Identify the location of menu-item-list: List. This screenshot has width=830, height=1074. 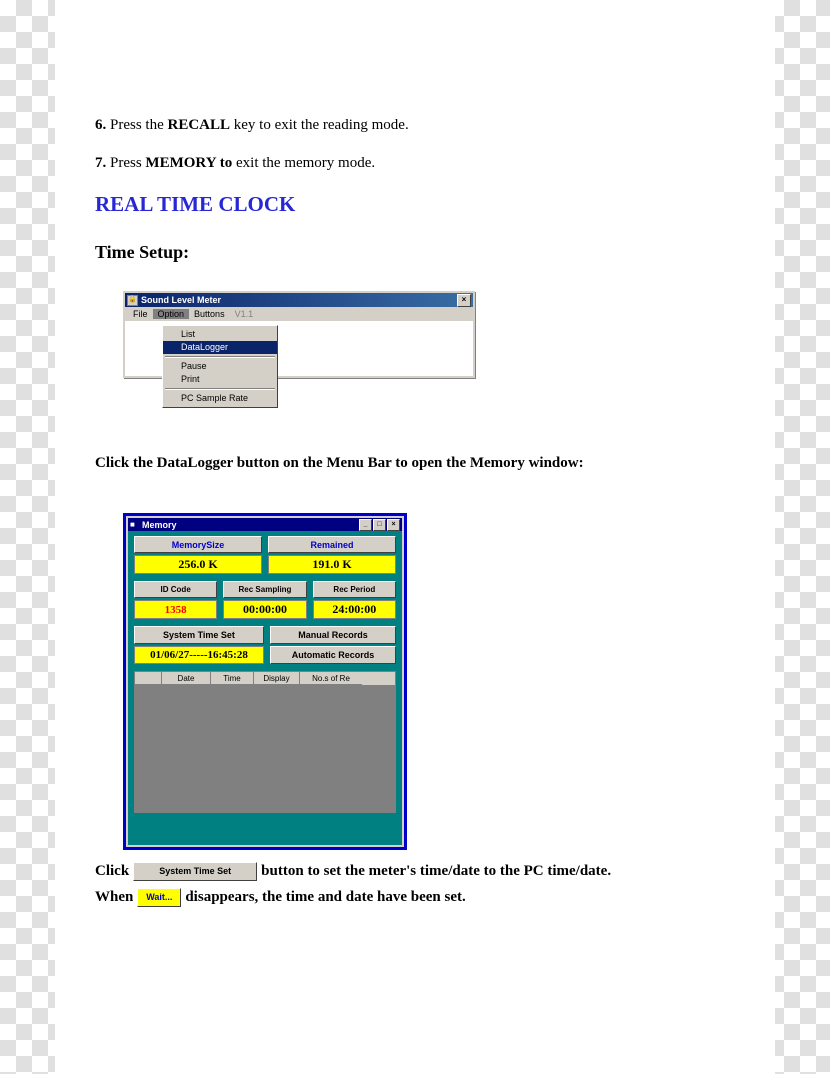
(220, 334).